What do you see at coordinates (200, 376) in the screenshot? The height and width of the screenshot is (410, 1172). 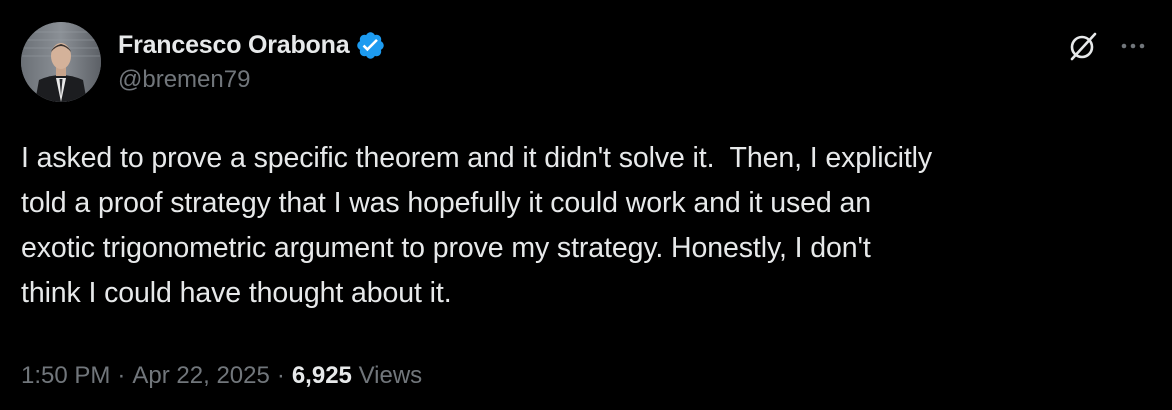 I see `tweet-date: Apr 22, 2025` at bounding box center [200, 376].